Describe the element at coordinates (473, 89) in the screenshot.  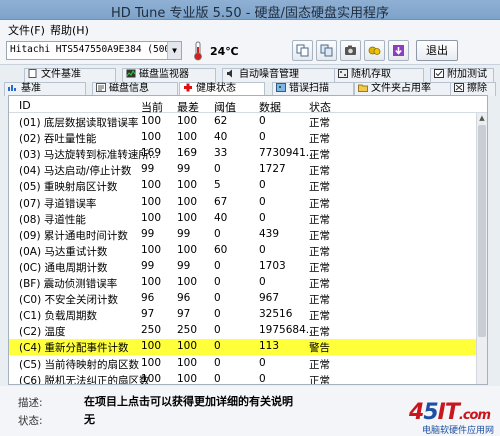
I see `tab-erase: 擦除` at that location.